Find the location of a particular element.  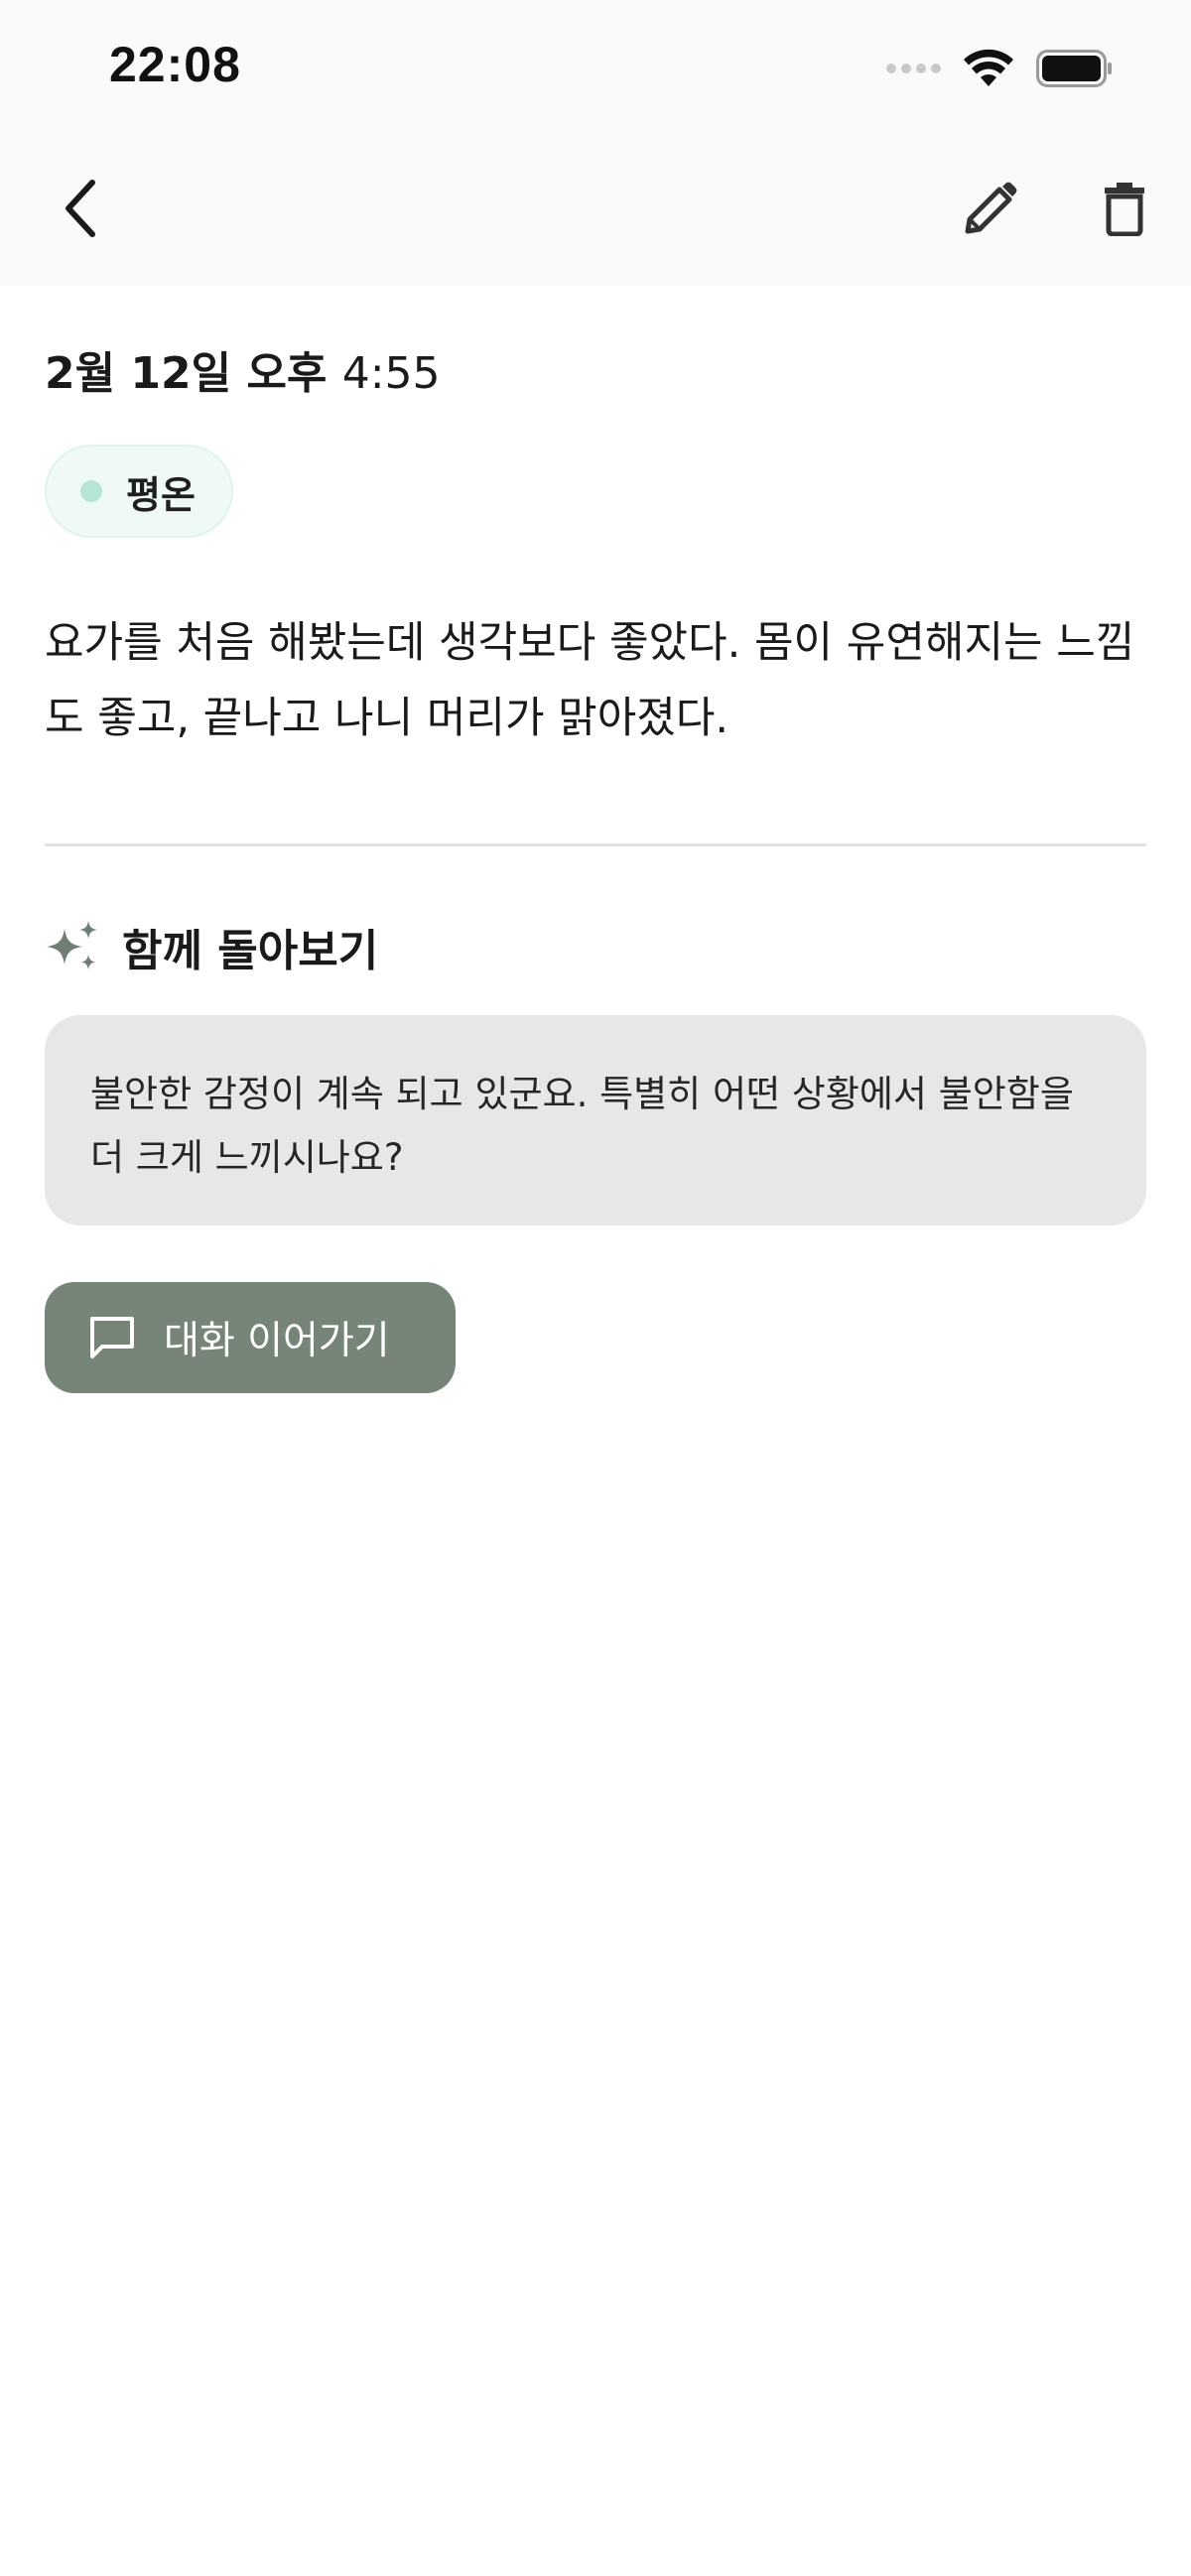

review-title: 함께 돌아보기 is located at coordinates (251, 951).